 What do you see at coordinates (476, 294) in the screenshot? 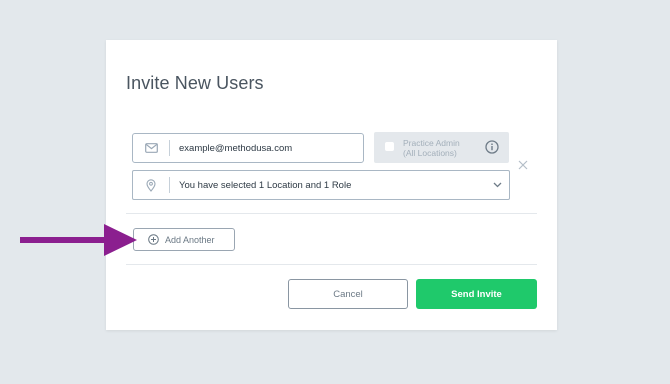
I see `send-invite-button: Send Invite` at bounding box center [476, 294].